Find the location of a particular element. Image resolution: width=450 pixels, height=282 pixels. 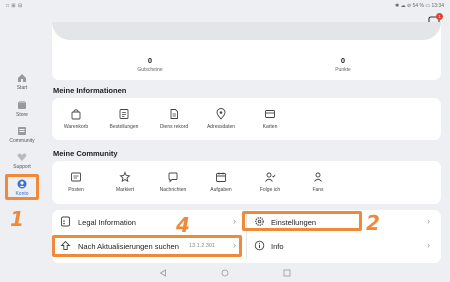

community-item-aufgaben: Aufgaben is located at coordinates (221, 182).